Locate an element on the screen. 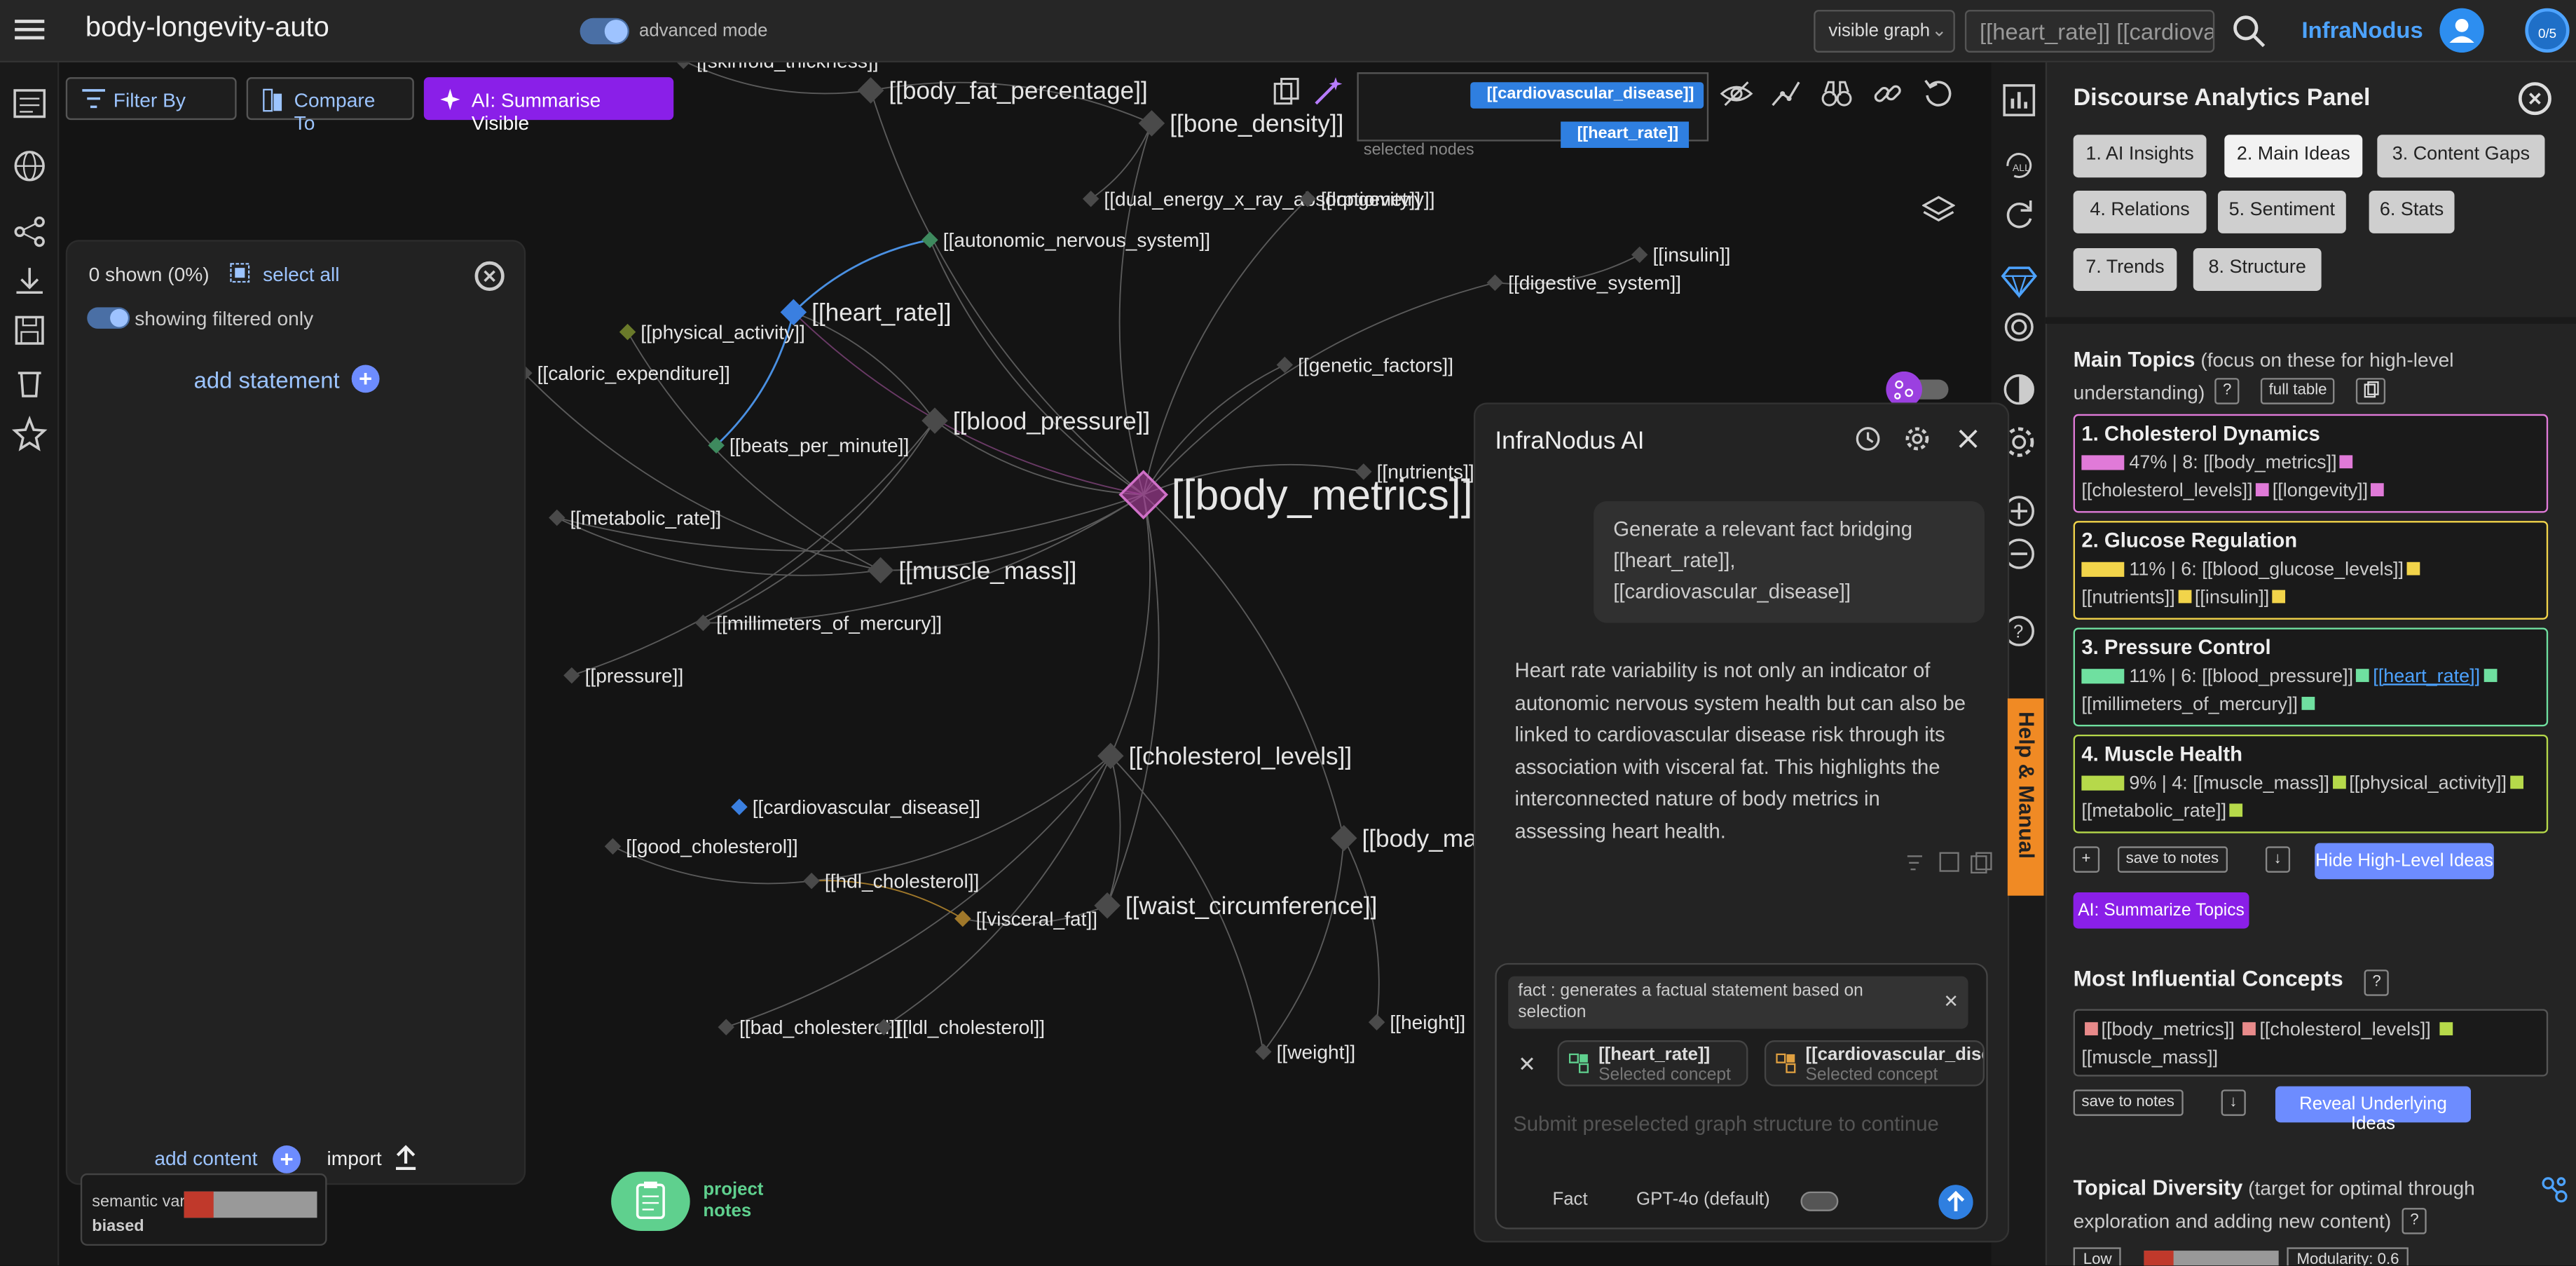 Image resolution: width=2576 pixels, height=1266 pixels. graph-node: [[height]] is located at coordinates (1417, 1023).